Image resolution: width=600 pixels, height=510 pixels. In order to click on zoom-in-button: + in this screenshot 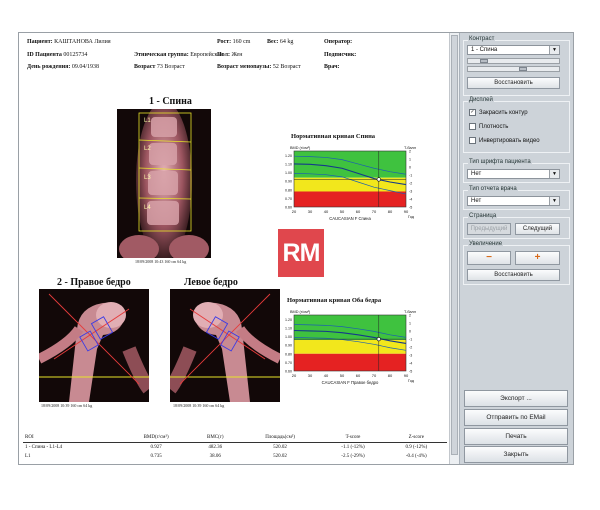, I will do `click(537, 258)`.